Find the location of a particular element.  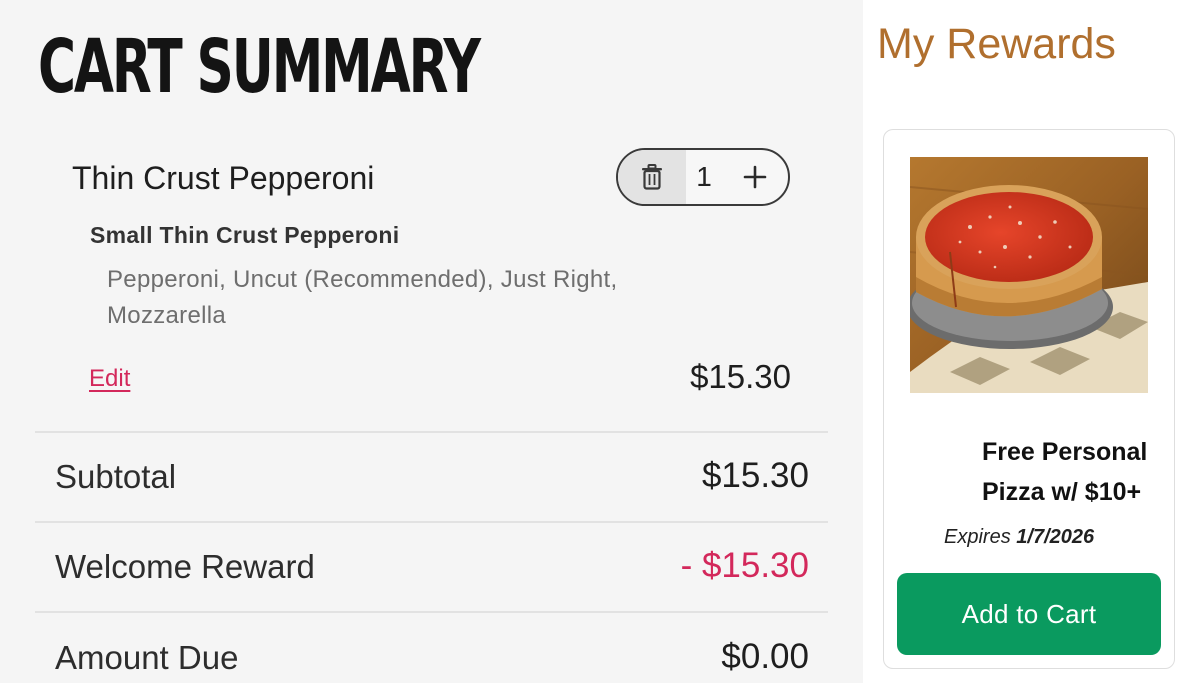

cart-item-variant: Small Thin Crust Pepperoni is located at coordinates (245, 235).